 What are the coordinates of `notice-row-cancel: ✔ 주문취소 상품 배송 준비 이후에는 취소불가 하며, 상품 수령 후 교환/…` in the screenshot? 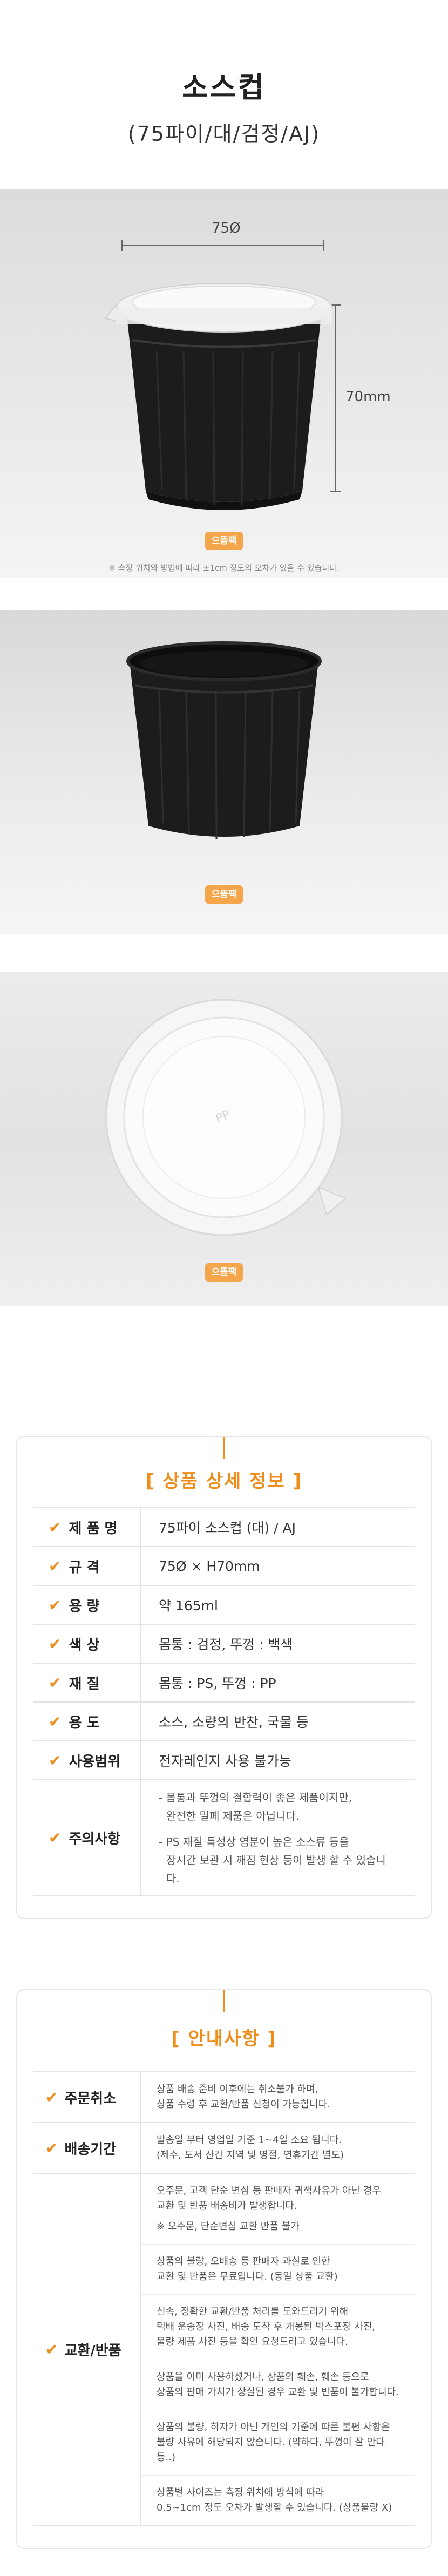 It's located at (224, 2097).